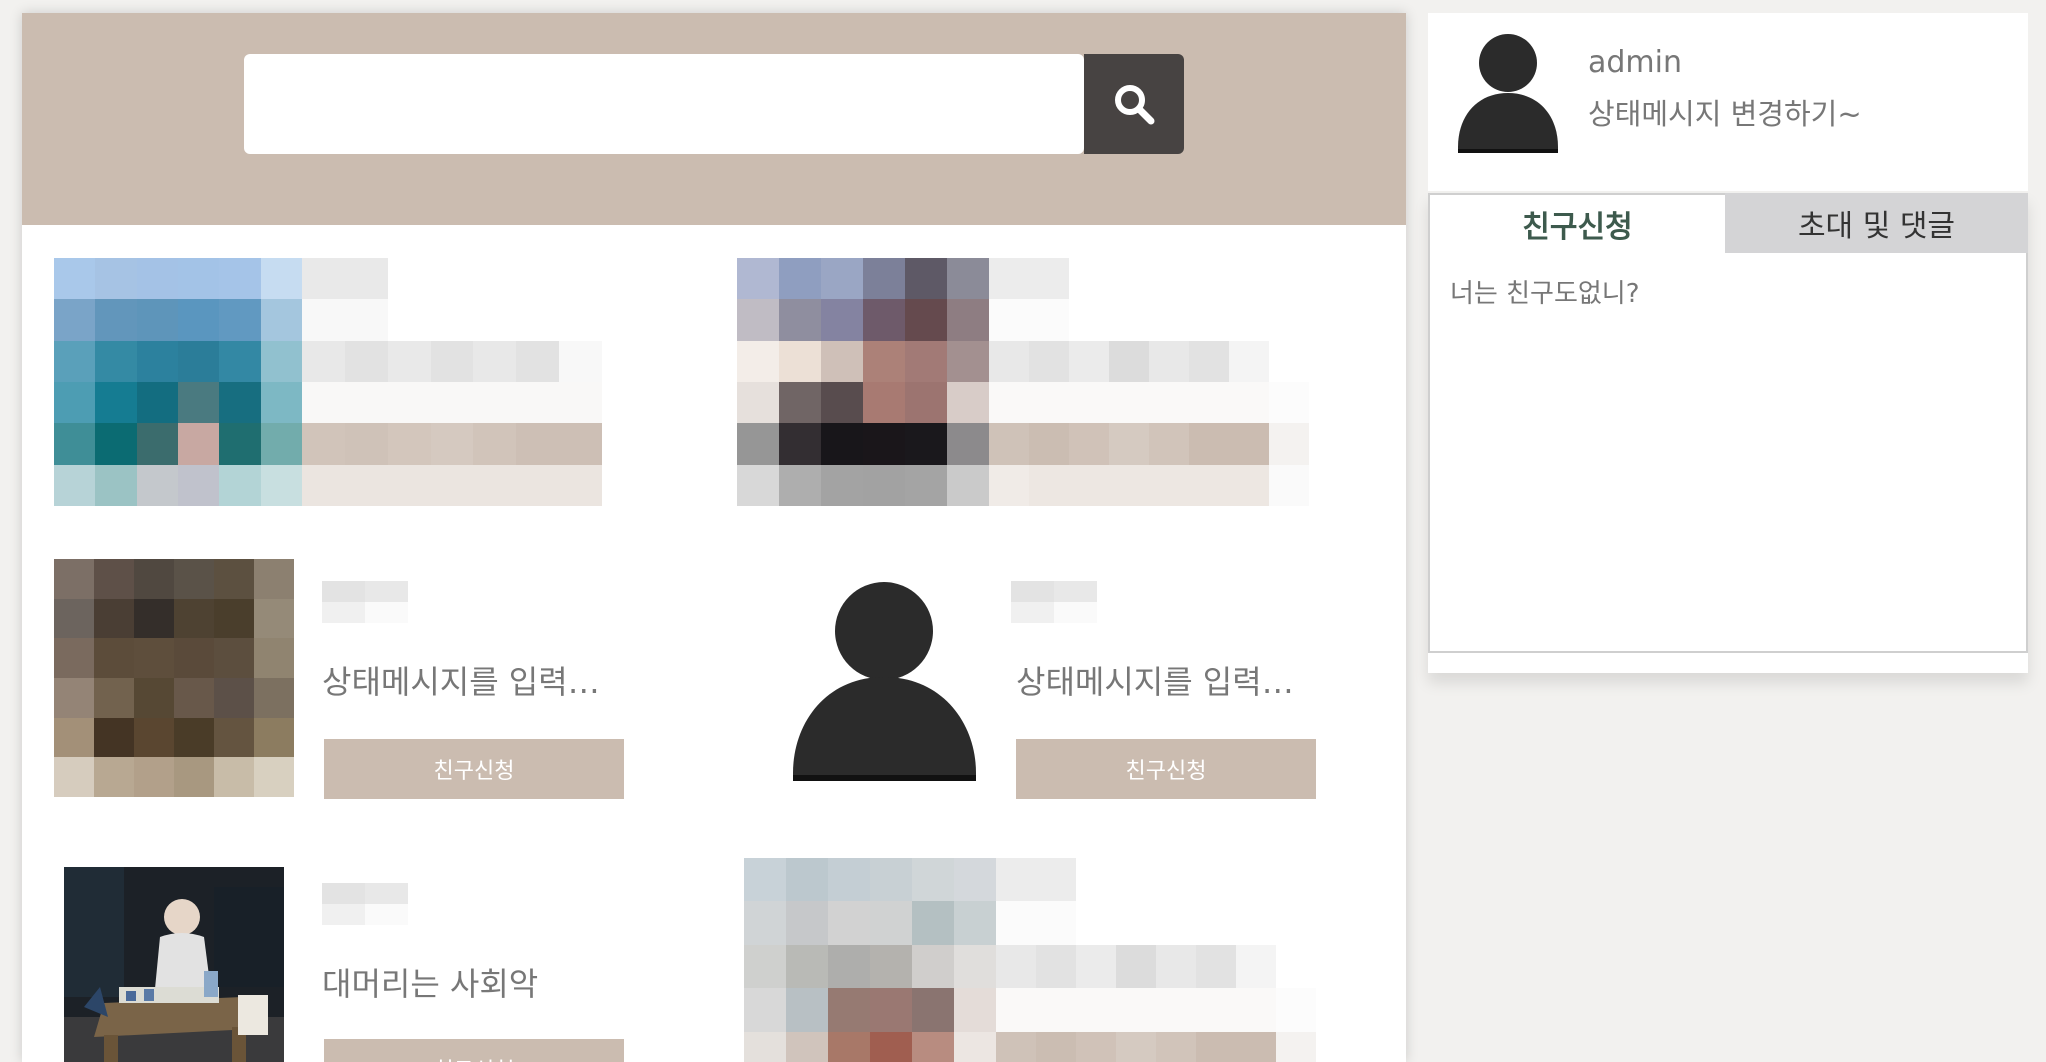 This screenshot has width=2046, height=1062. I want to click on user-status: 대머리는 사회악, so click(430, 984).